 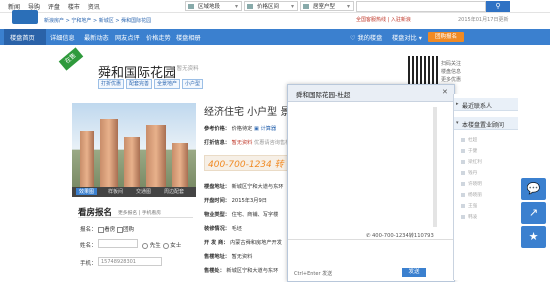 I want to click on info-key: 售楼处：, so click(x=214, y=271).